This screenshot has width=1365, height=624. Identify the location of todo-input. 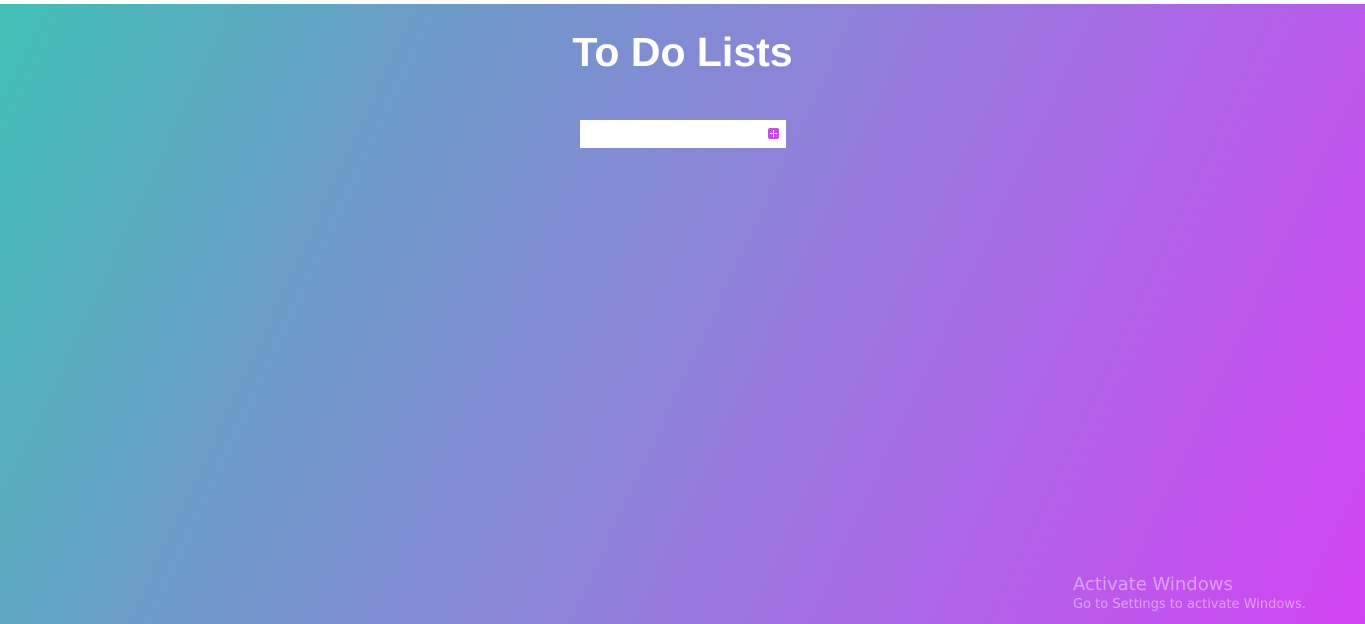
(670, 134).